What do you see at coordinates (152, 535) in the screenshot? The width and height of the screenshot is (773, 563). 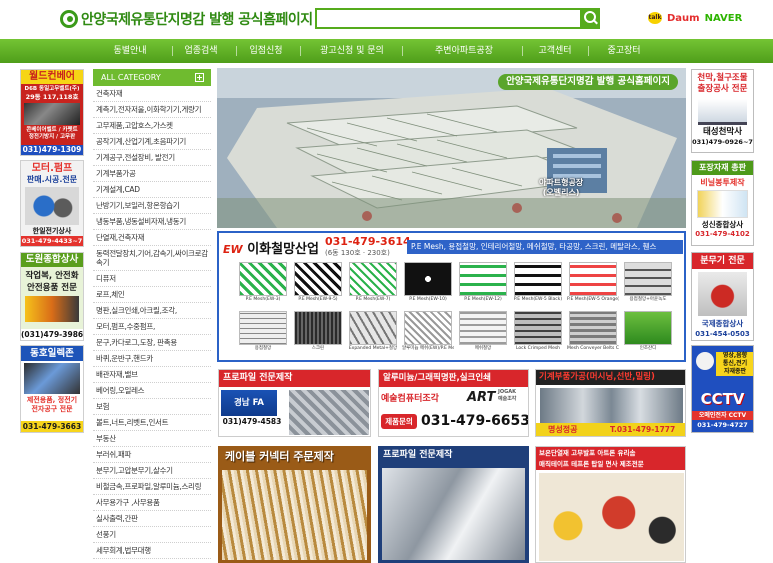 I see `category-item: 선풍기` at bounding box center [152, 535].